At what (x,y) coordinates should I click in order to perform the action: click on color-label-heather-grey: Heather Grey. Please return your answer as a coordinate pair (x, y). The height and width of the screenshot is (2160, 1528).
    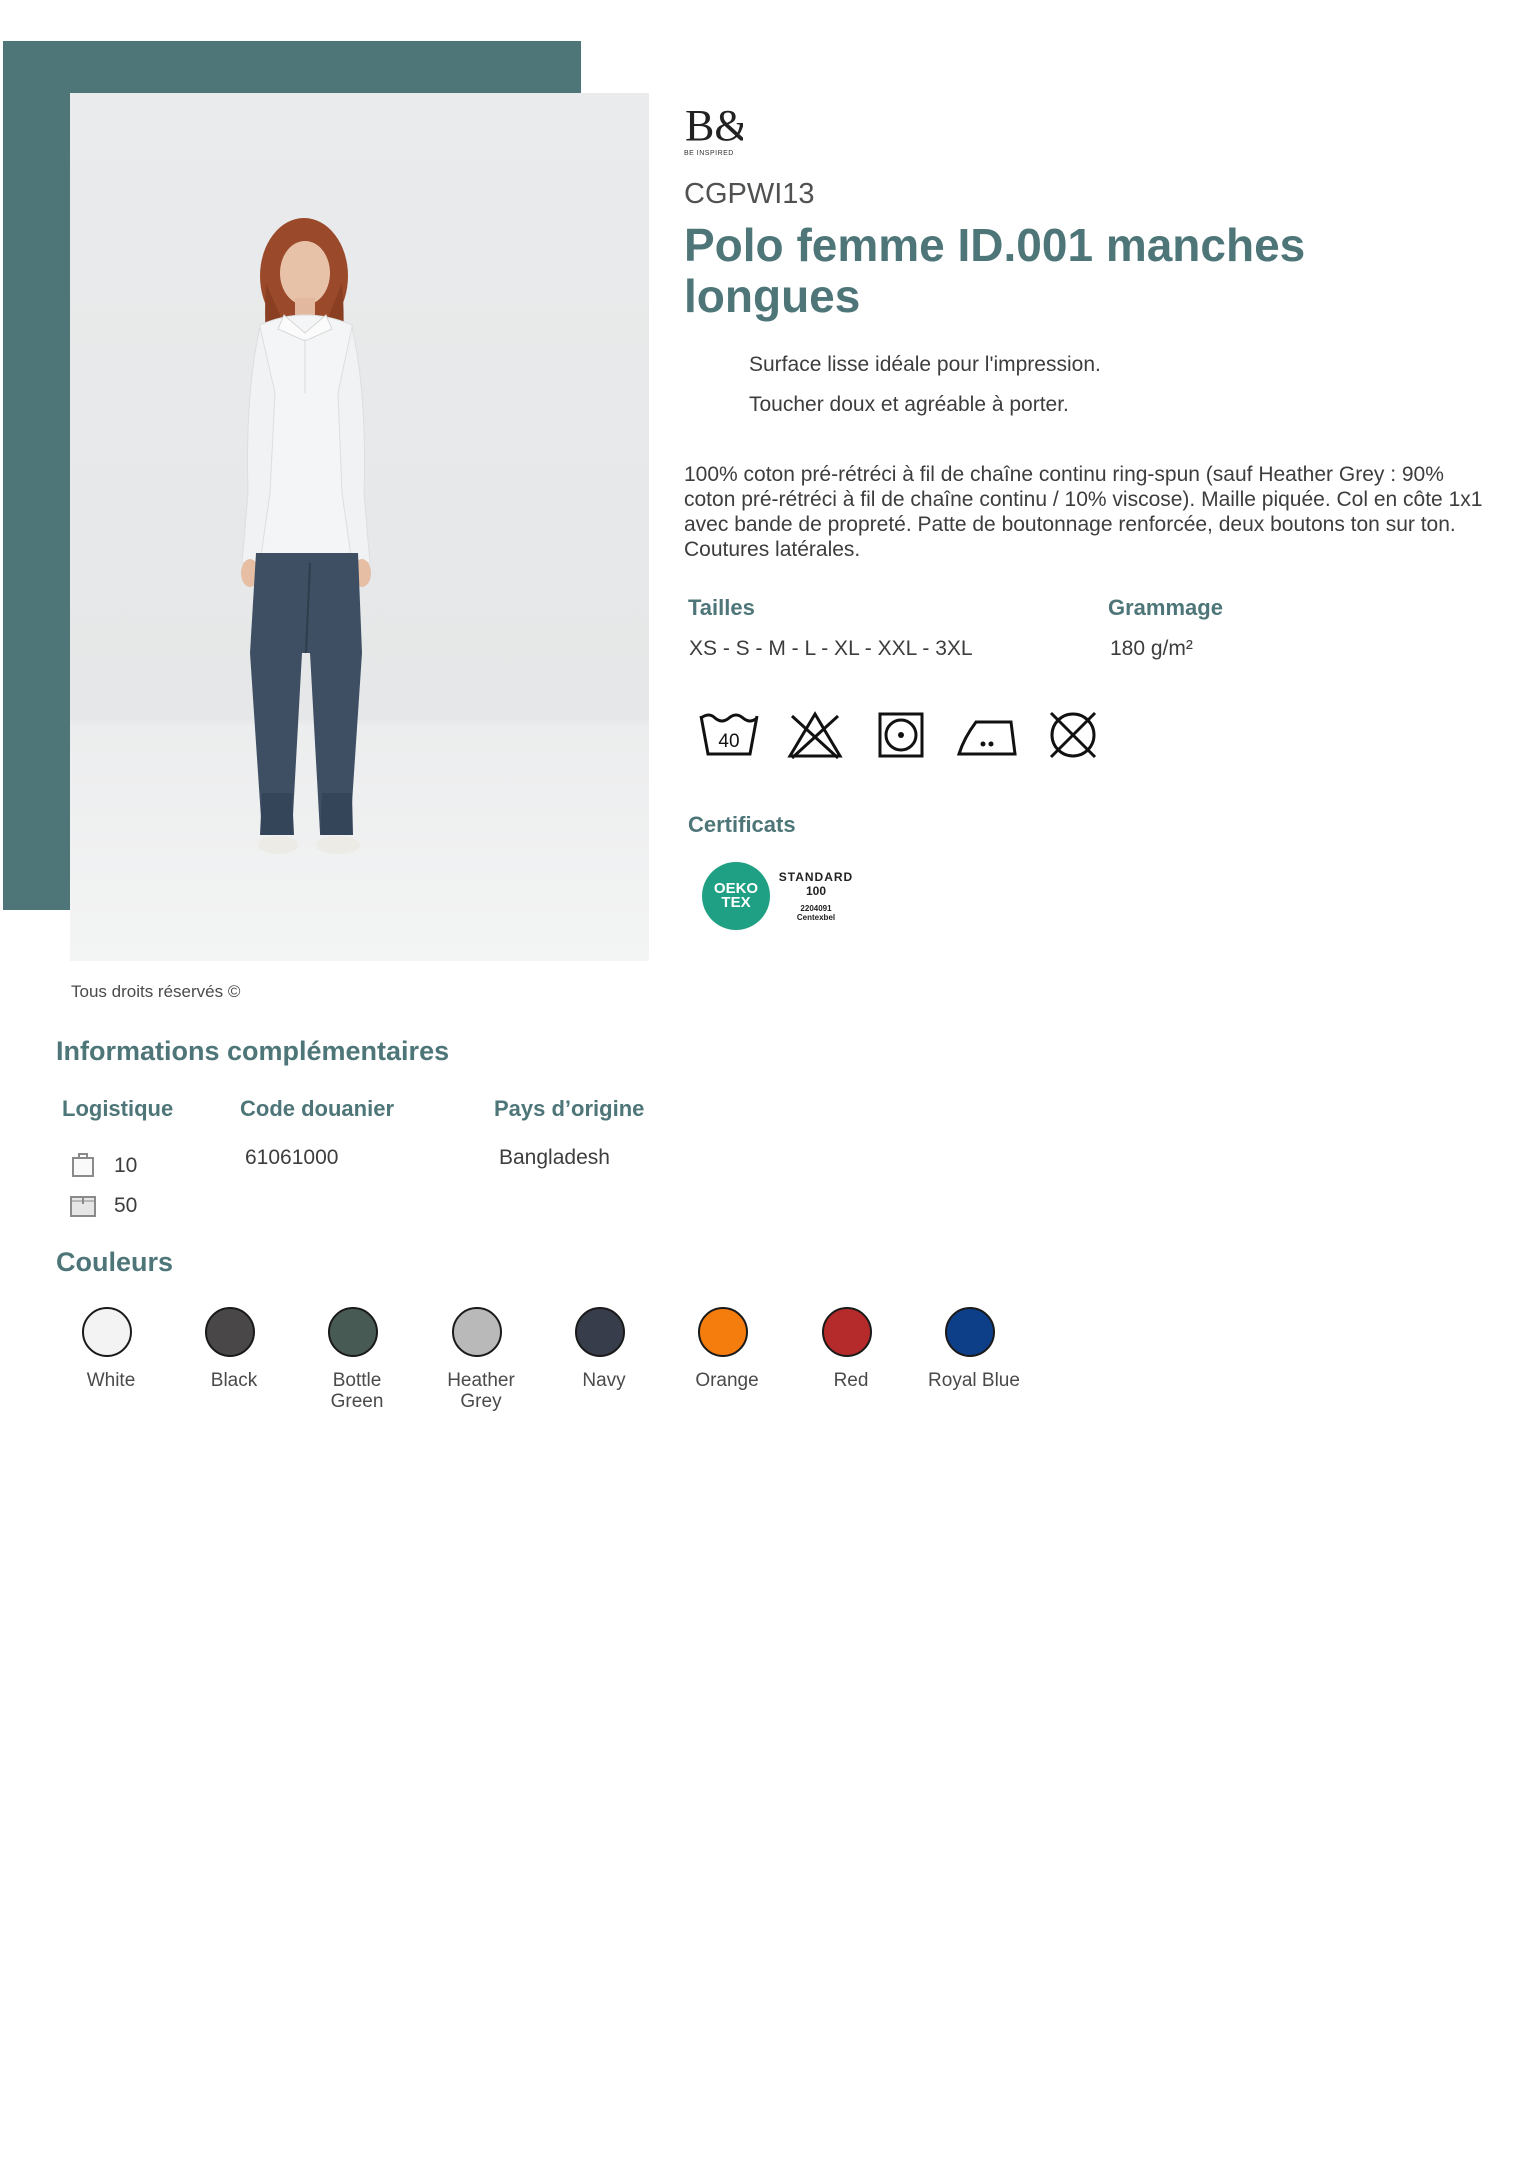
    Looking at the image, I should click on (481, 1391).